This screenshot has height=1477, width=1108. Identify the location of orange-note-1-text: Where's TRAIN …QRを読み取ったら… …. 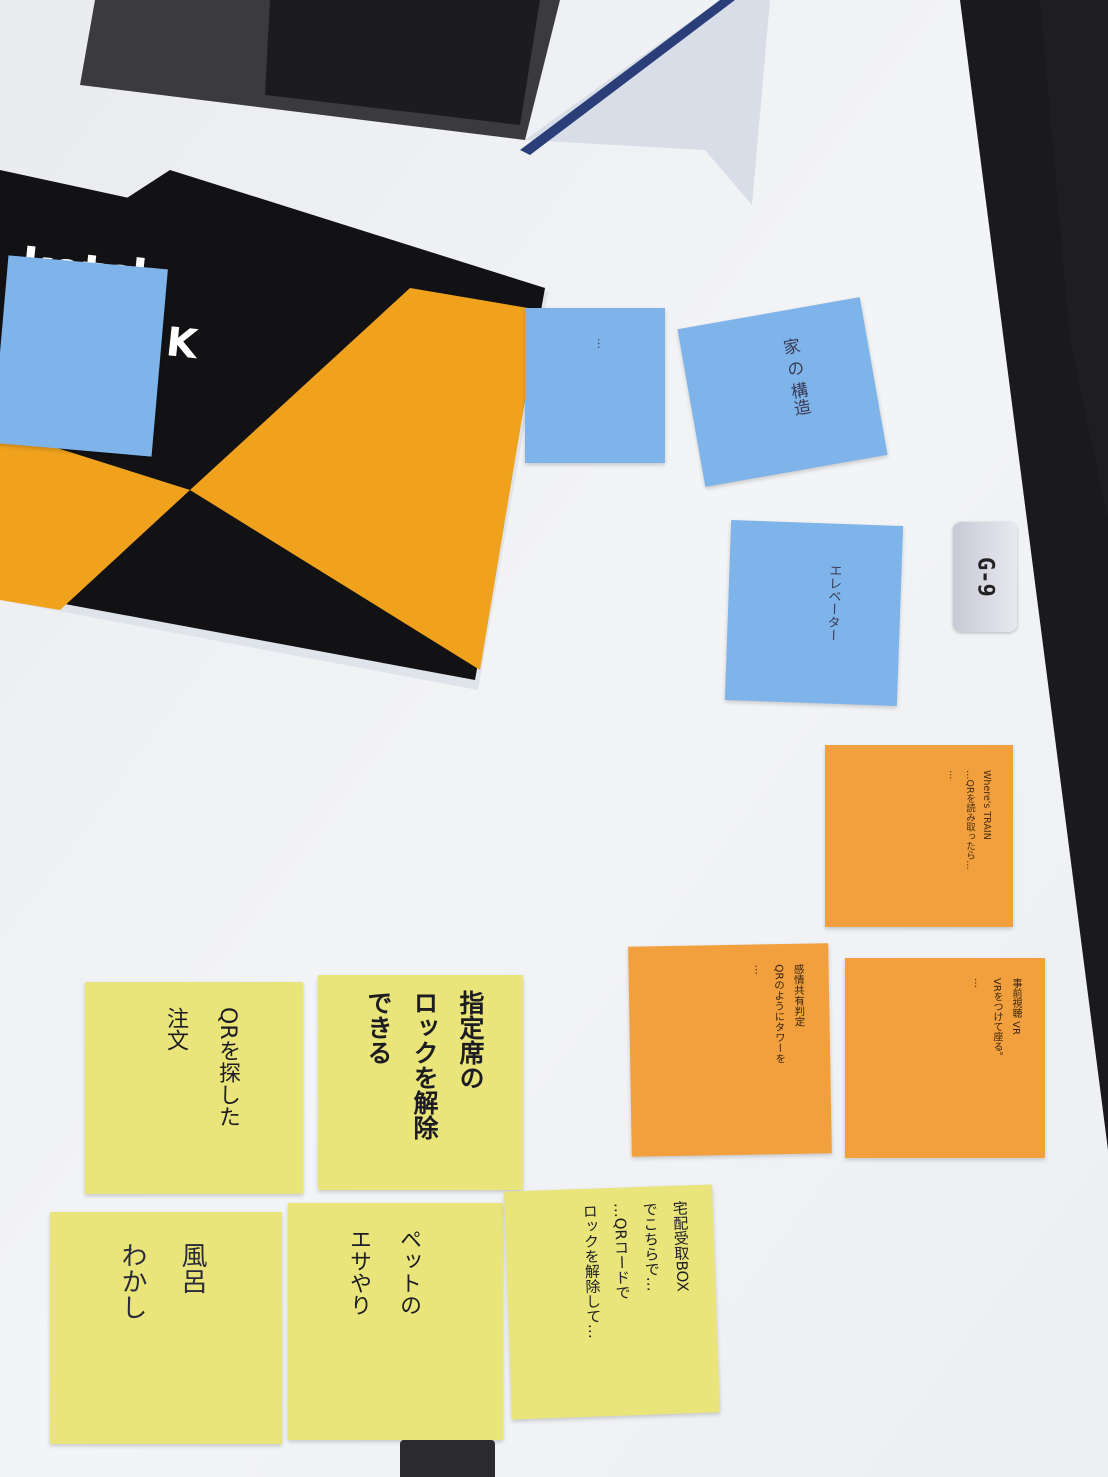
(969, 820).